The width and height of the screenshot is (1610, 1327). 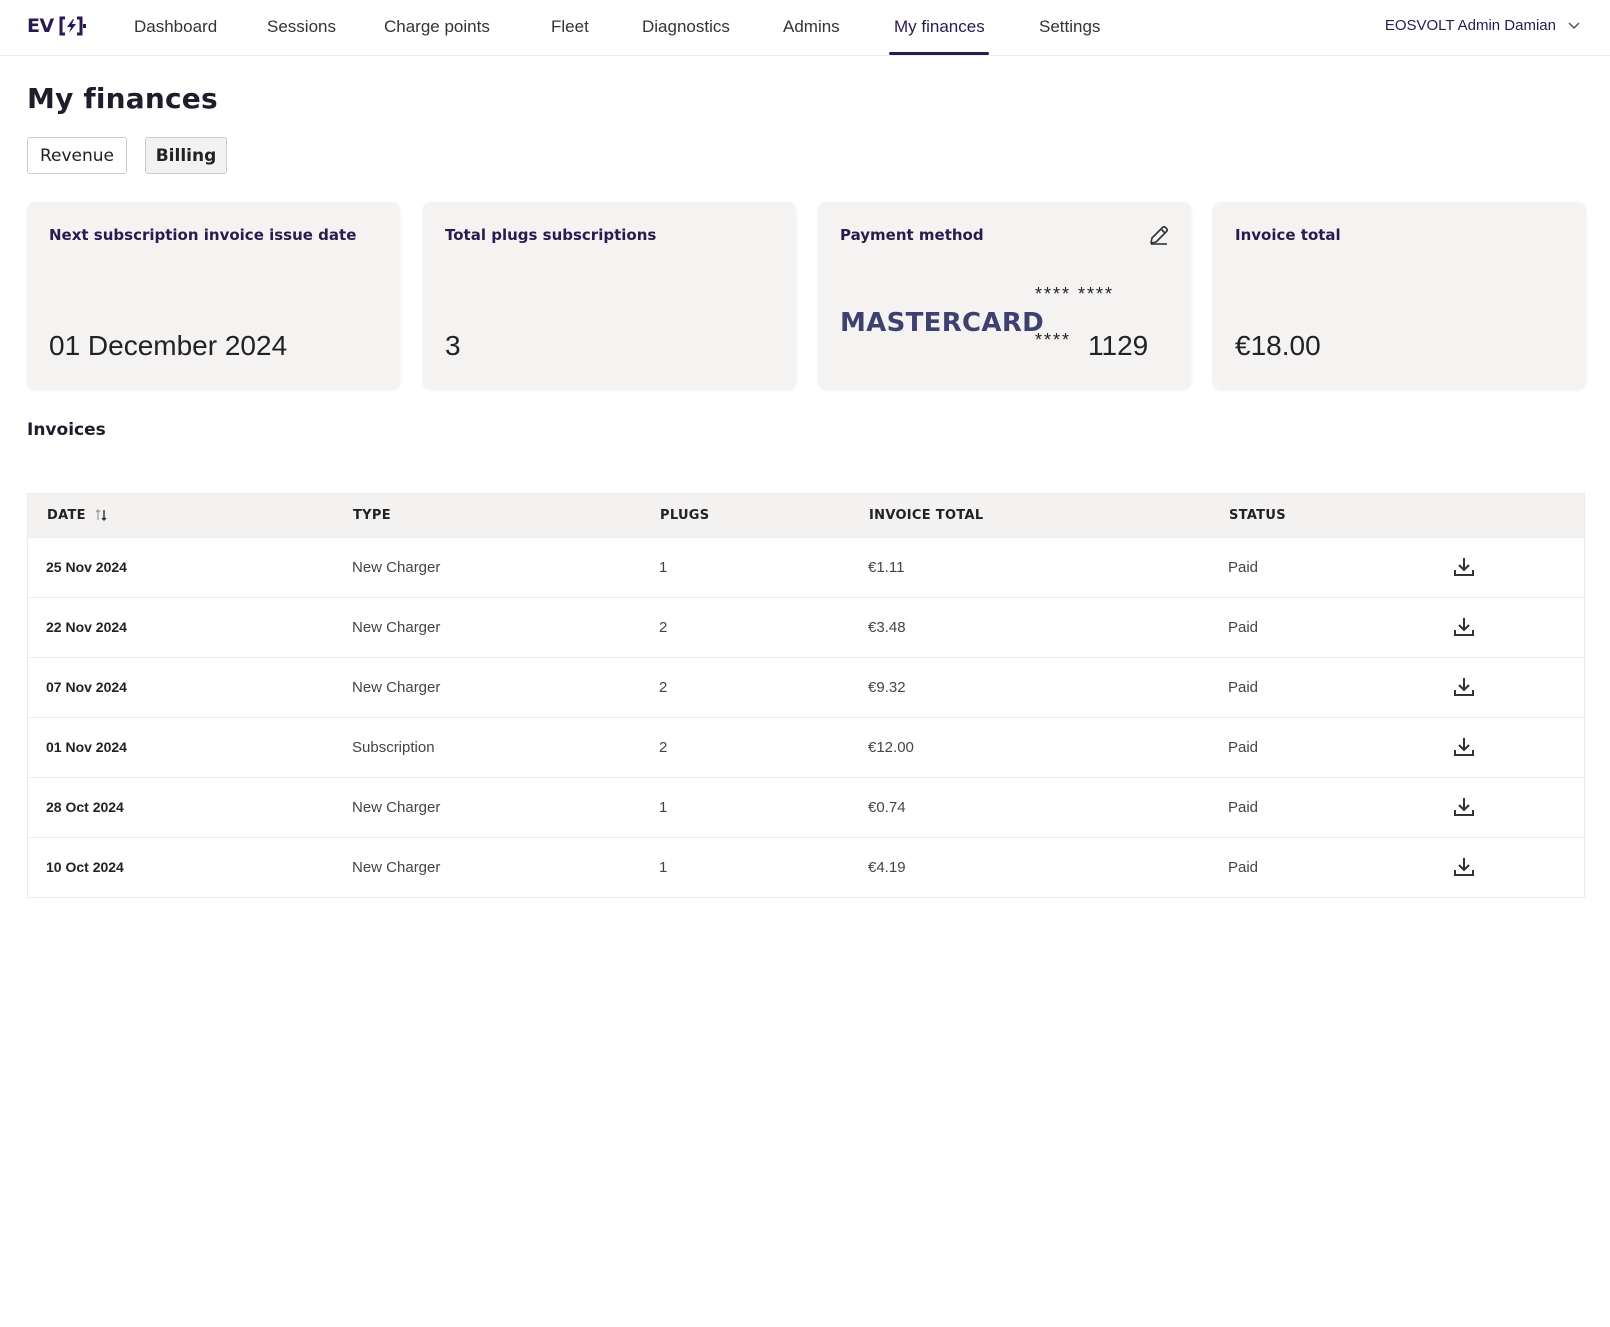 I want to click on logo: EV, so click(x=56, y=26).